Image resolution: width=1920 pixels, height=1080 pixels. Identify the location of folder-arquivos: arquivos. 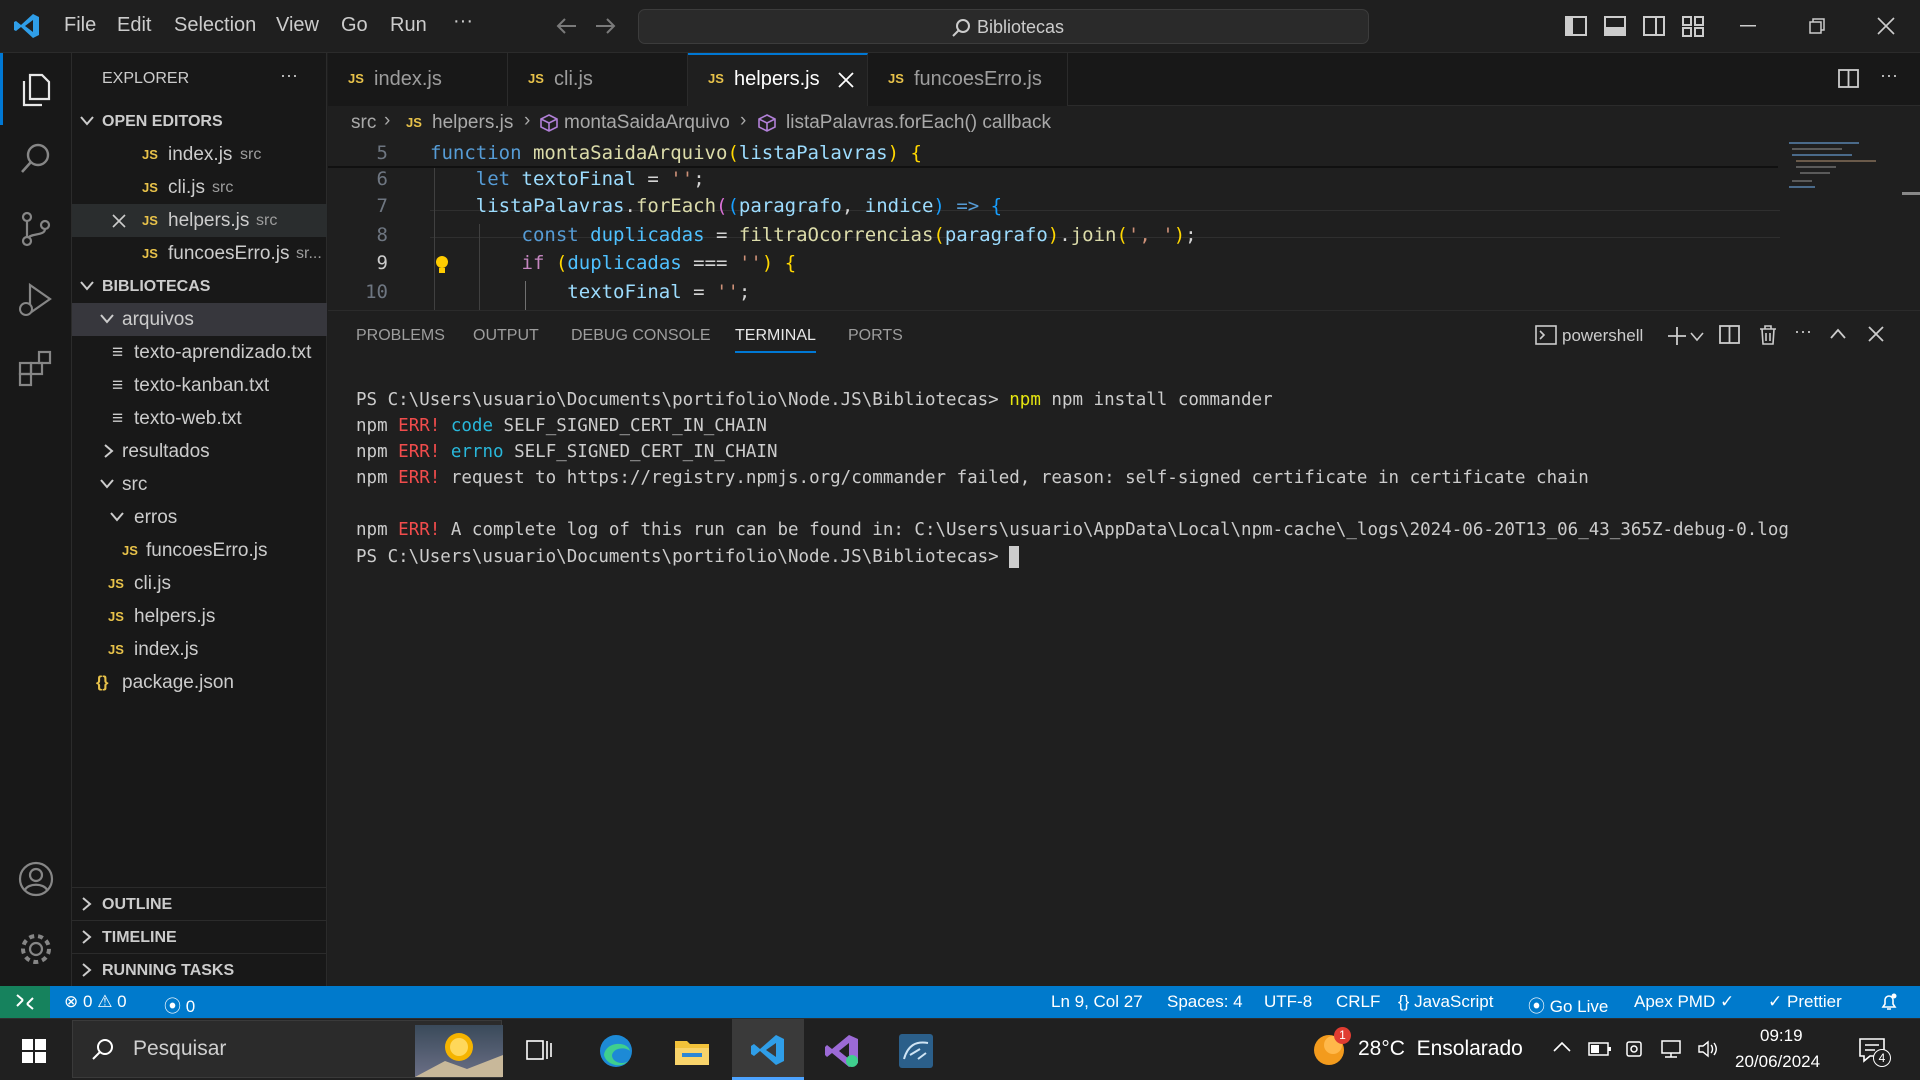
(199, 319).